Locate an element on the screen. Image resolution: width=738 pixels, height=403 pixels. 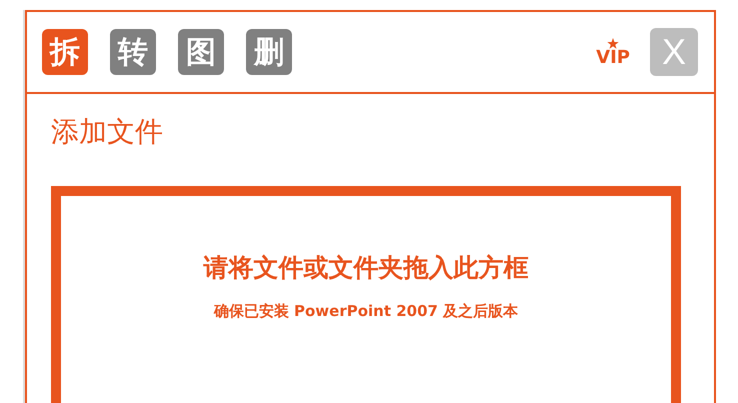
star-icon is located at coordinates (613, 43).